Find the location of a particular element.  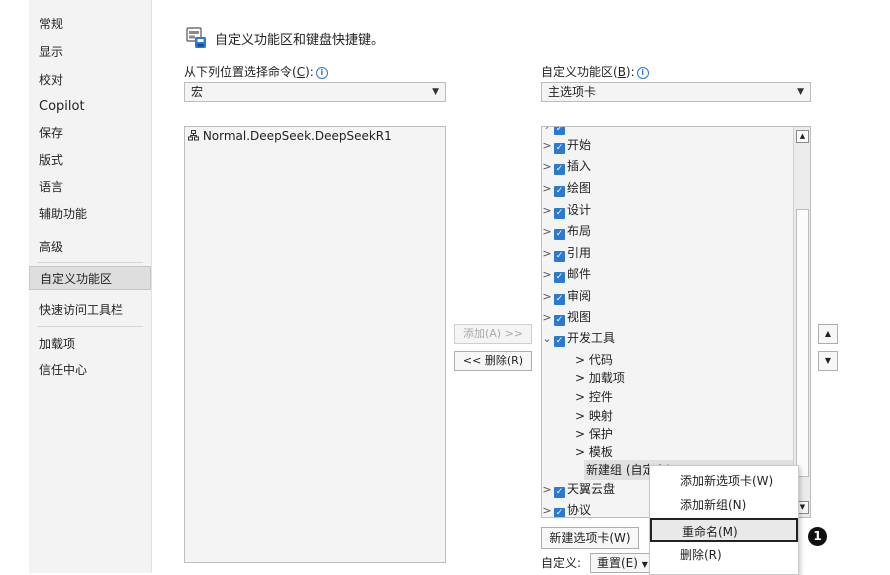

group-label: 模板 is located at coordinates (600, 452).